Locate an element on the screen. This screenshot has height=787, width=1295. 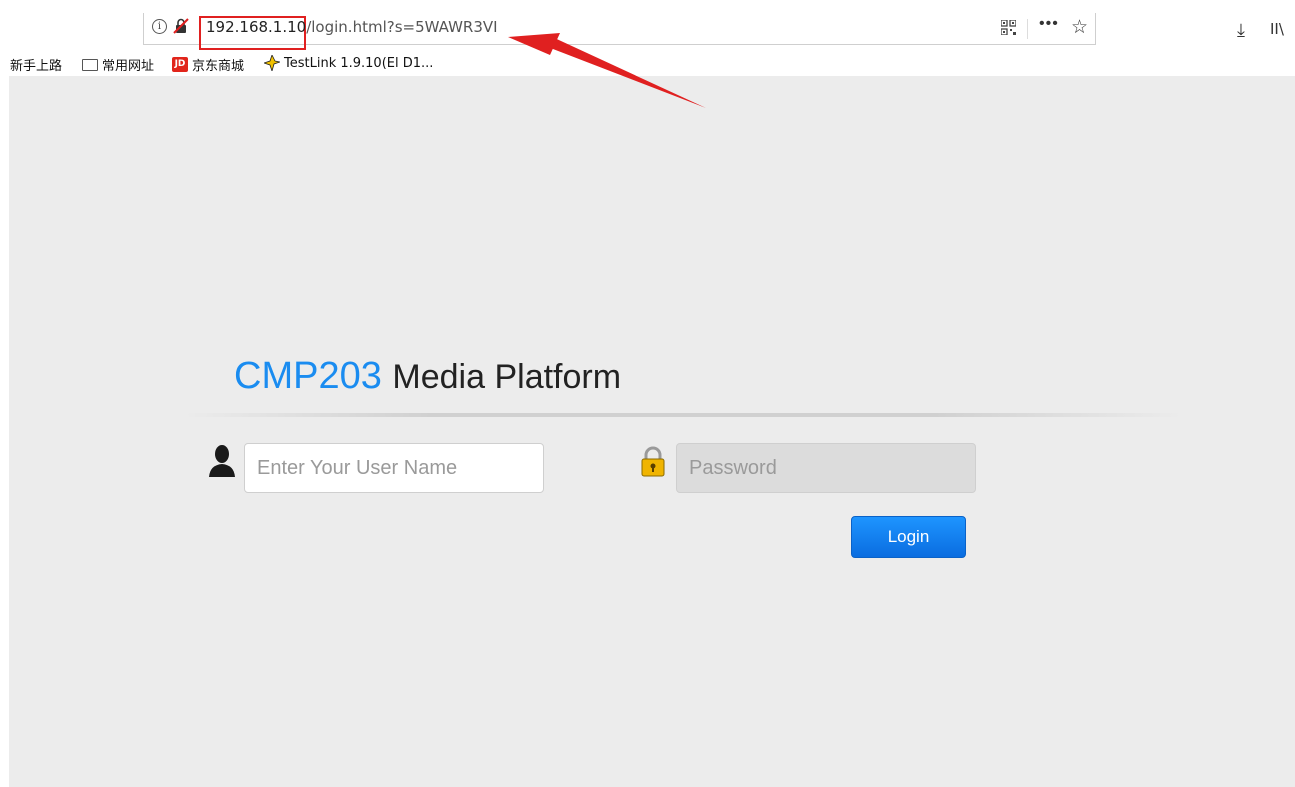
user-icon is located at coordinates (222, 461).